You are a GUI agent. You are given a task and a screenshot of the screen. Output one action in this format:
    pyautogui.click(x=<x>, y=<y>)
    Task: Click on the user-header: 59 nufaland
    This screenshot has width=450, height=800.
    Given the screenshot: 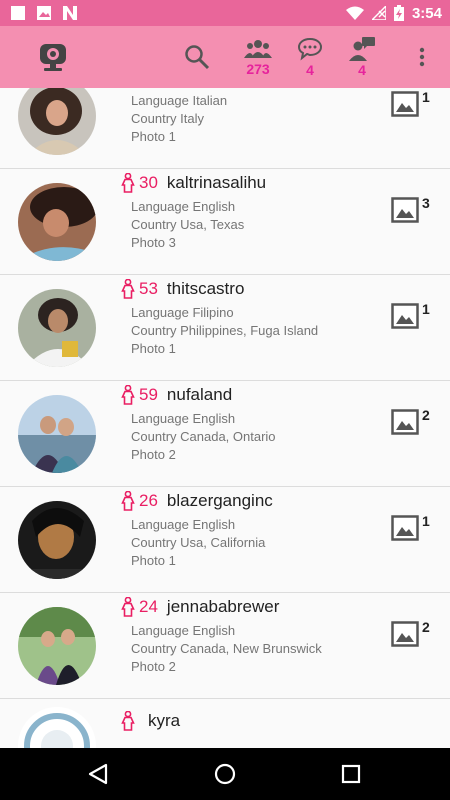 What is the action you would take?
    pyautogui.click(x=176, y=395)
    